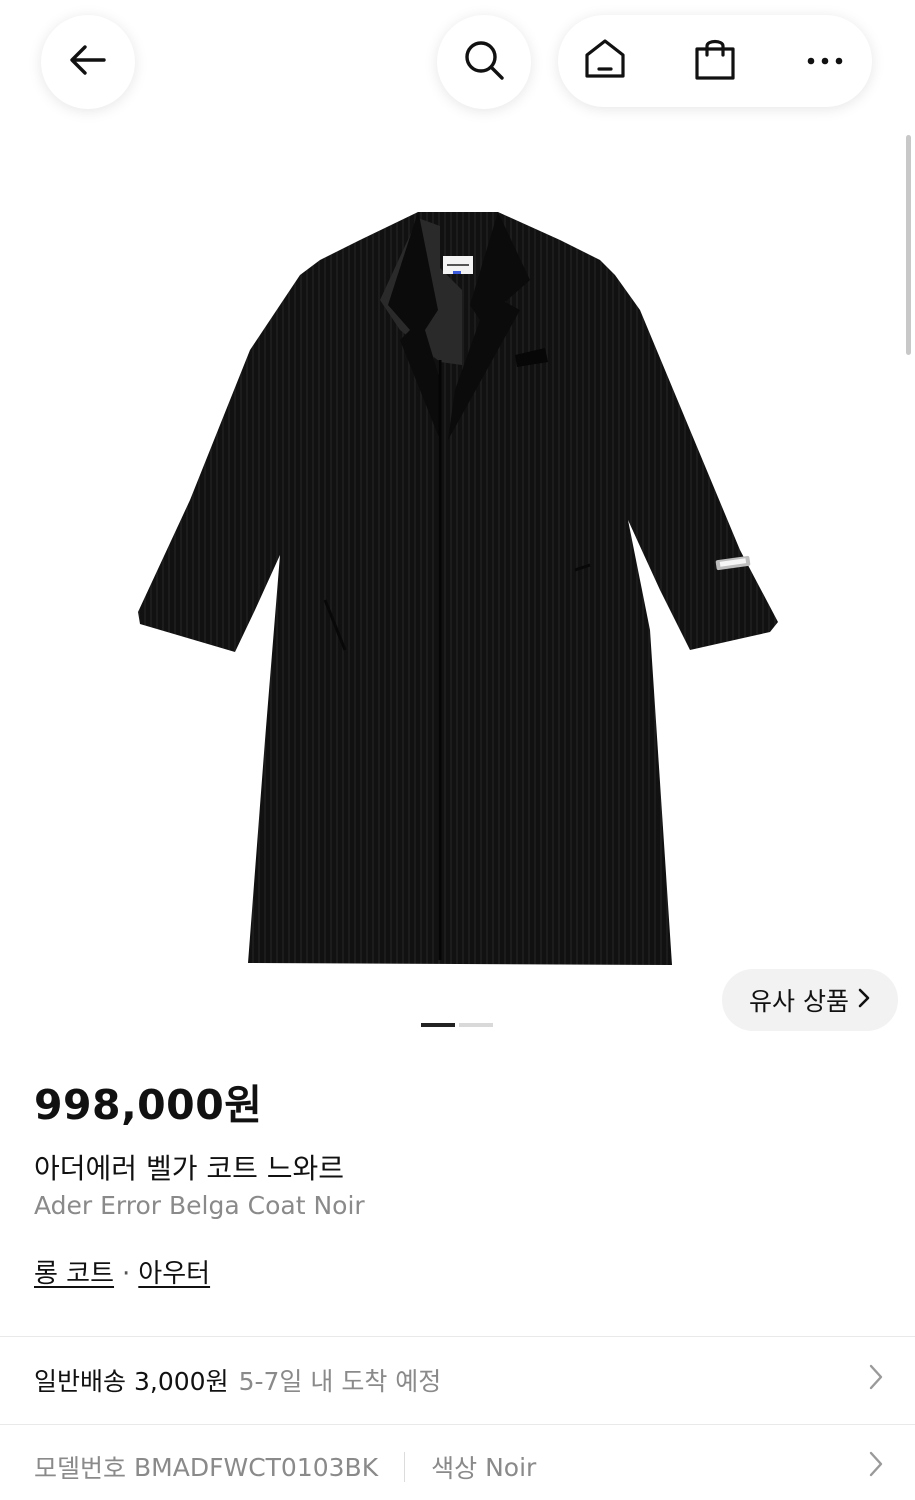 Image resolution: width=915 pixels, height=1500 pixels. I want to click on shipping-eta: 5-7일 내 도착 예정, so click(340, 1381).